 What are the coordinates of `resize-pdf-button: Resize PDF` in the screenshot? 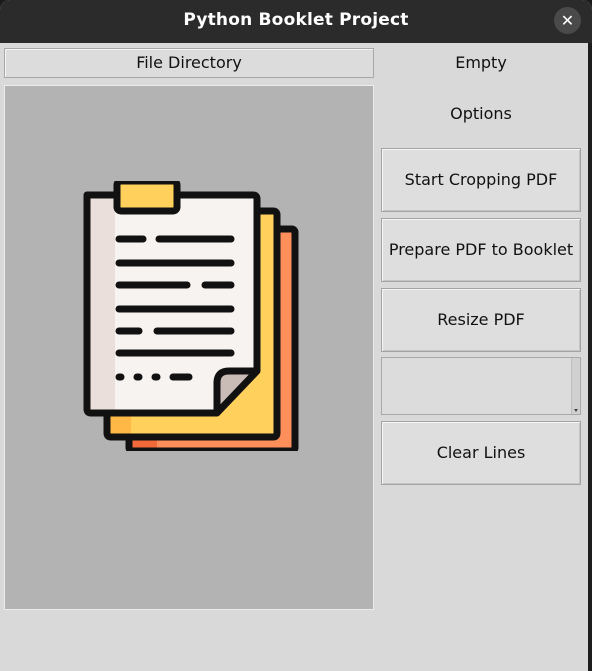 It's located at (481, 320).